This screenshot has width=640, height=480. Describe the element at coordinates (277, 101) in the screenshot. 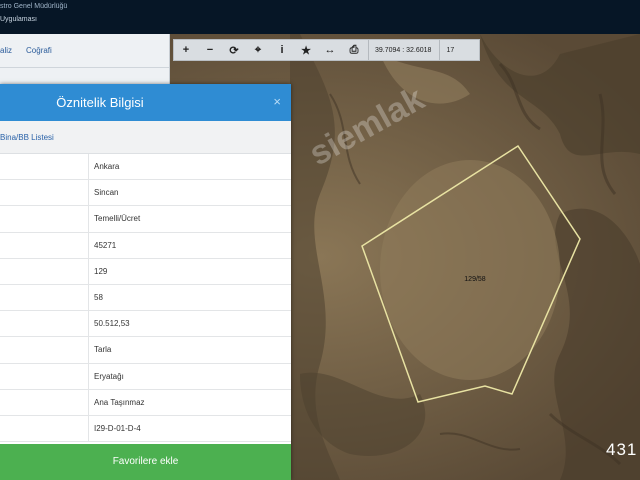

I see `close-icon: ×` at that location.